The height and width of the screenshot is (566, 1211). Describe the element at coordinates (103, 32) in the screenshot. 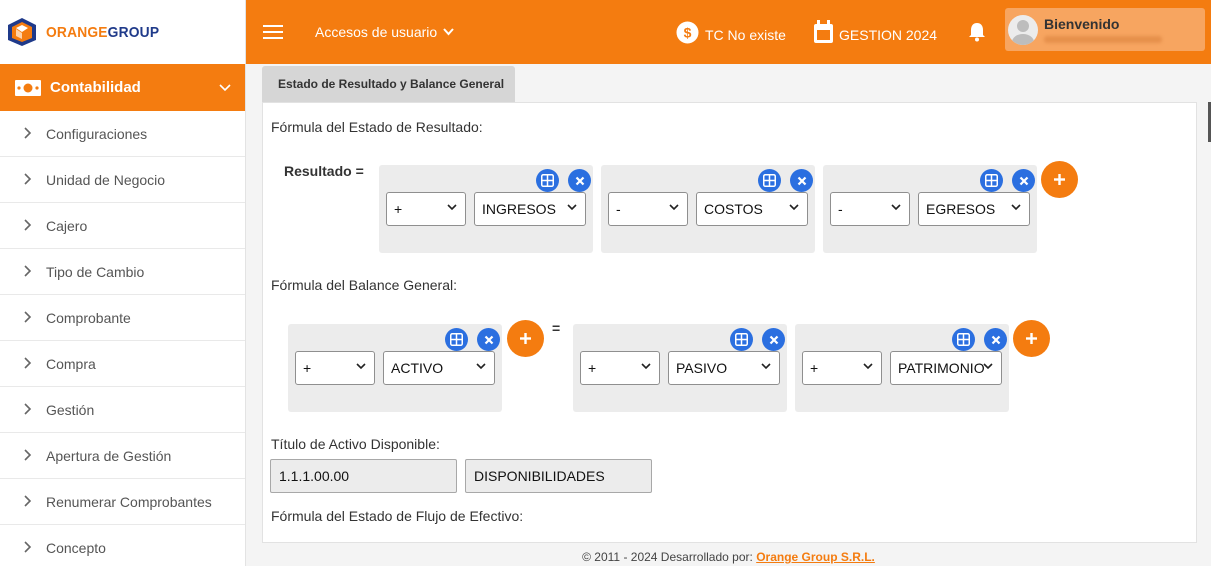

I see `brand-name: ORANGEGROUP` at that location.